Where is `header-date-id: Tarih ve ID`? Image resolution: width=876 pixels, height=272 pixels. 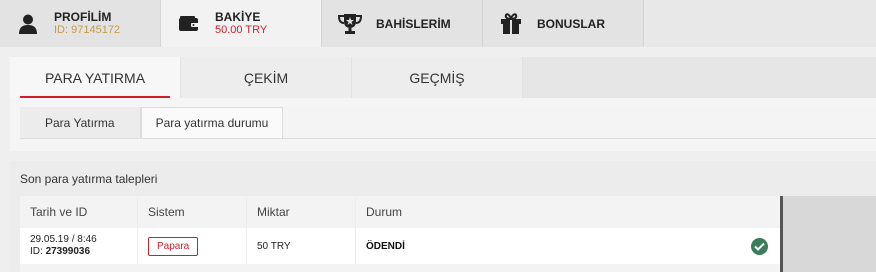
header-date-id: Tarih ve ID is located at coordinates (79, 212).